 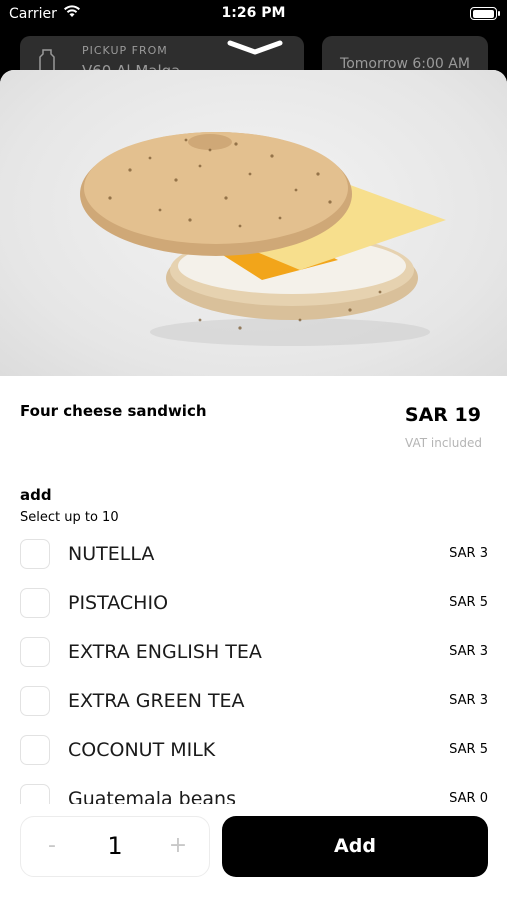 What do you see at coordinates (468, 797) in the screenshot?
I see `addon-price: SAR 0` at bounding box center [468, 797].